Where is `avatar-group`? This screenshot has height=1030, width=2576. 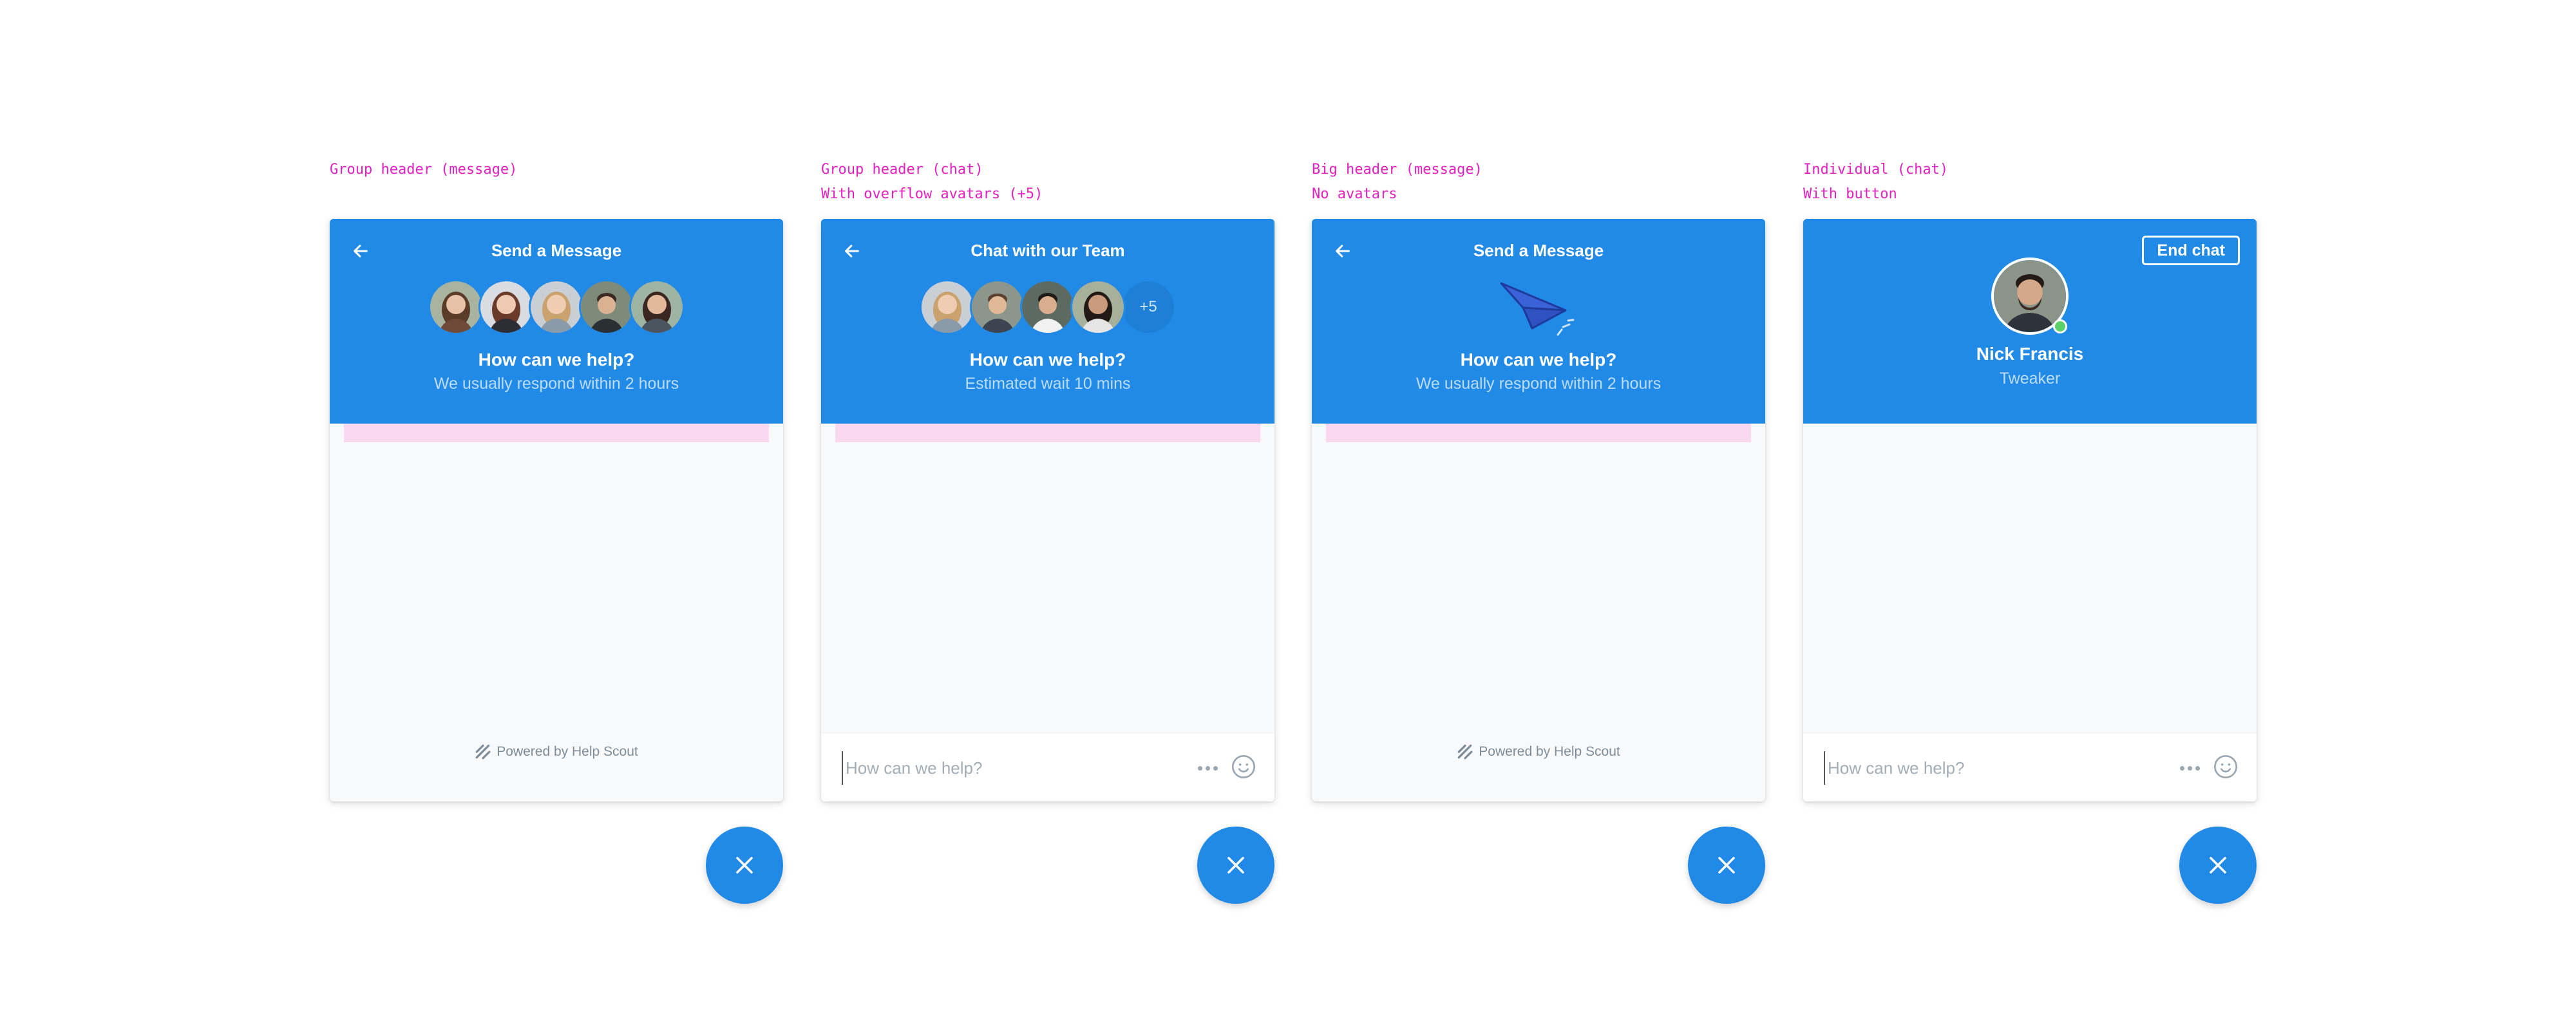 avatar-group is located at coordinates (556, 307).